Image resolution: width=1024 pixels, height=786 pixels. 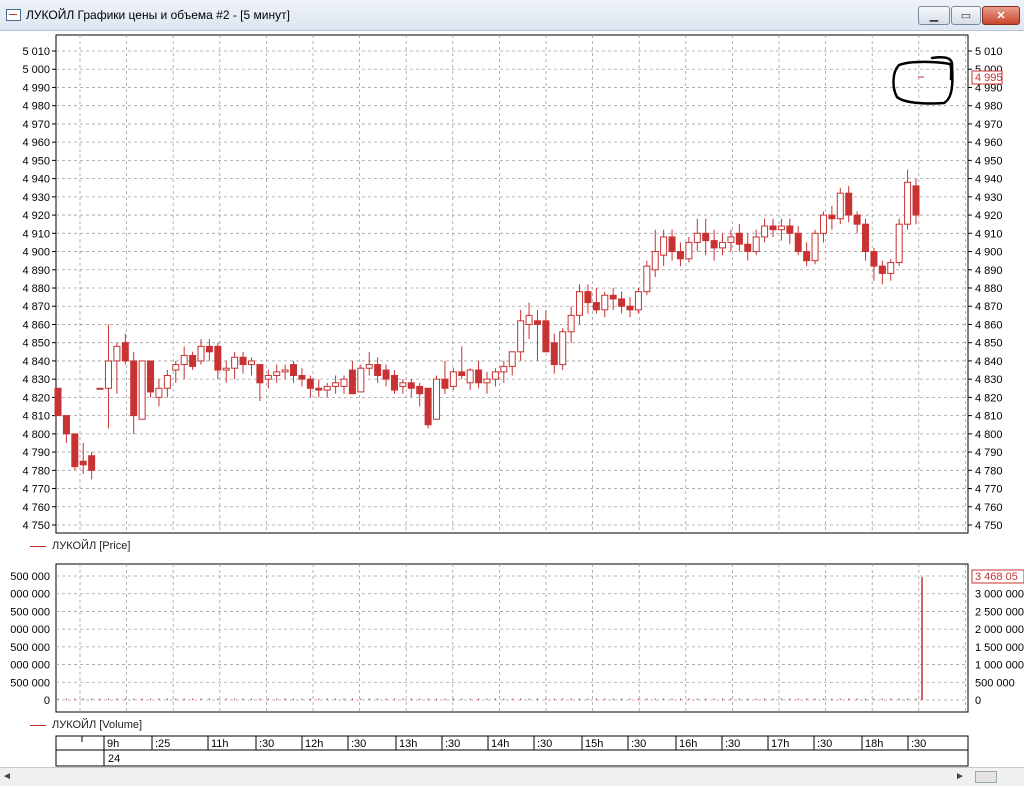 What do you see at coordinates (86, 725) in the screenshot?
I see `volume-legend: ЛУКОЙЛ [Volume]` at bounding box center [86, 725].